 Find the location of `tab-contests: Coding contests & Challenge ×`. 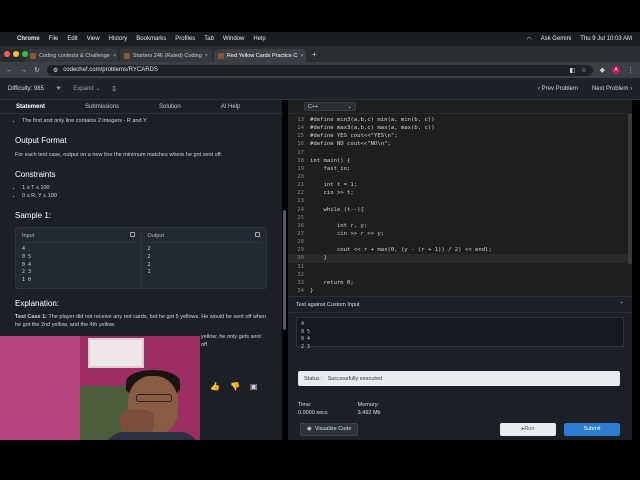

tab-contests: Coding contests & Challenge × is located at coordinates (72, 55).